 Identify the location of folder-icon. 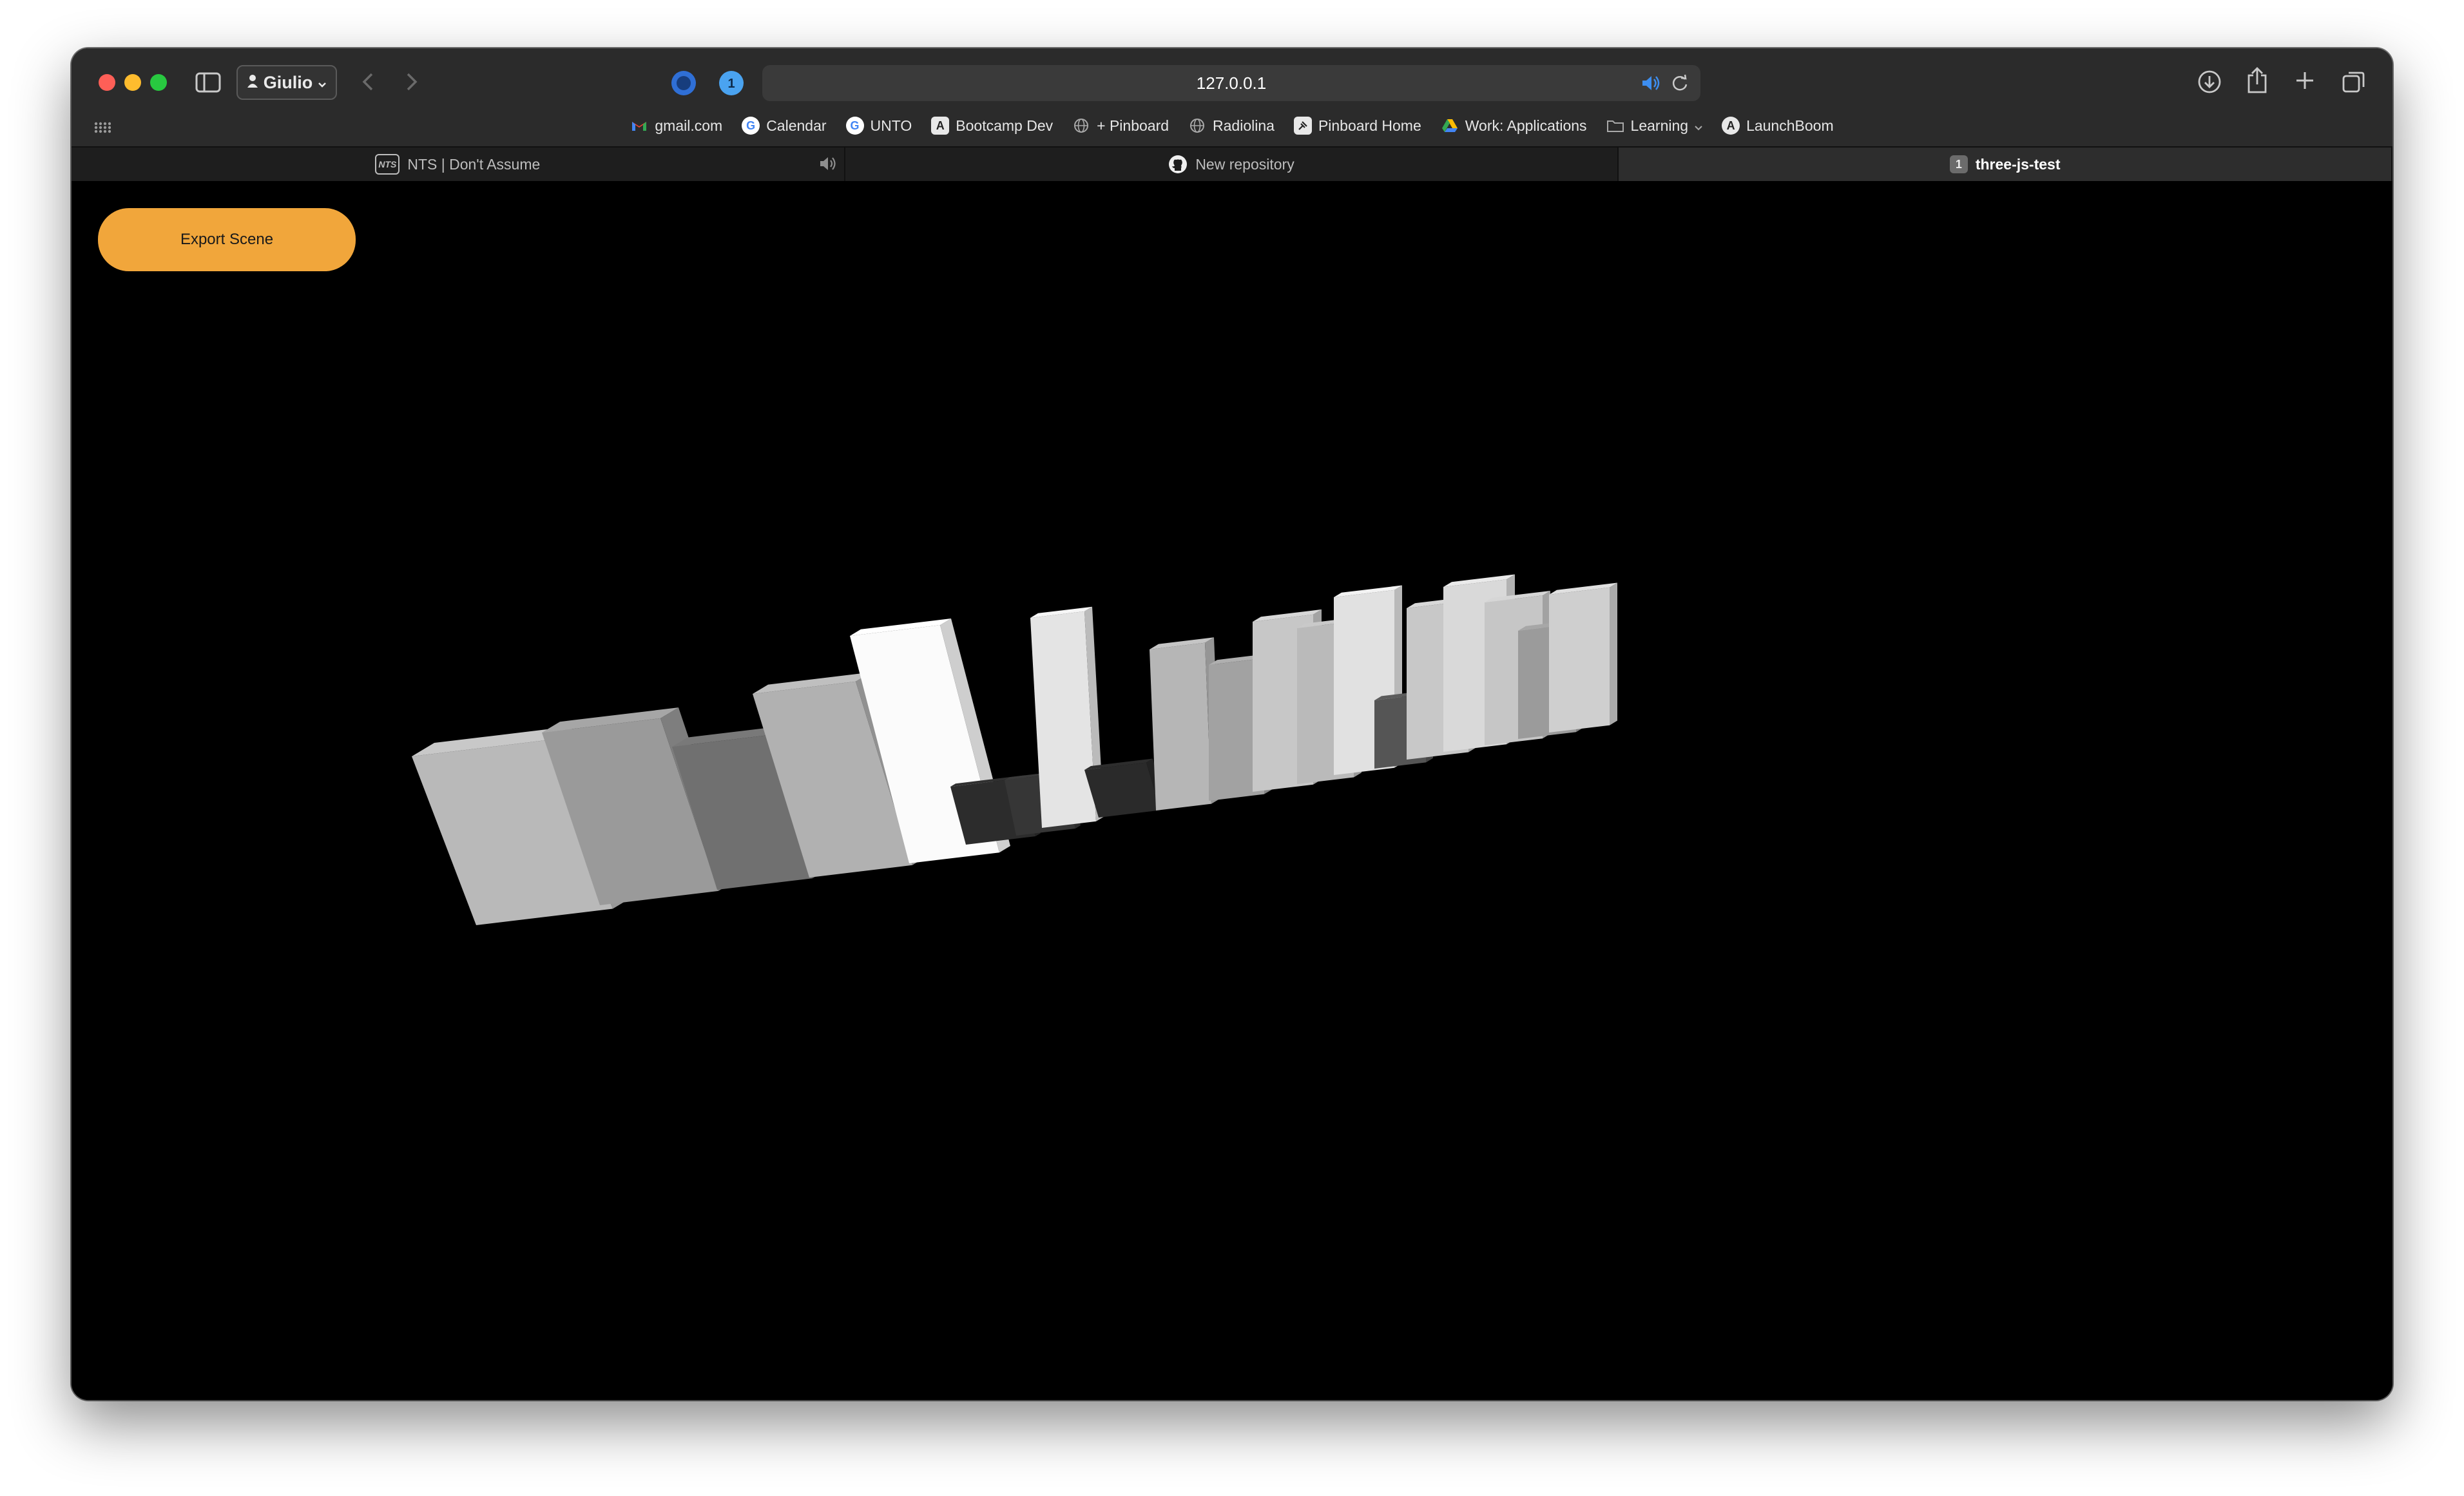
(1615, 126).